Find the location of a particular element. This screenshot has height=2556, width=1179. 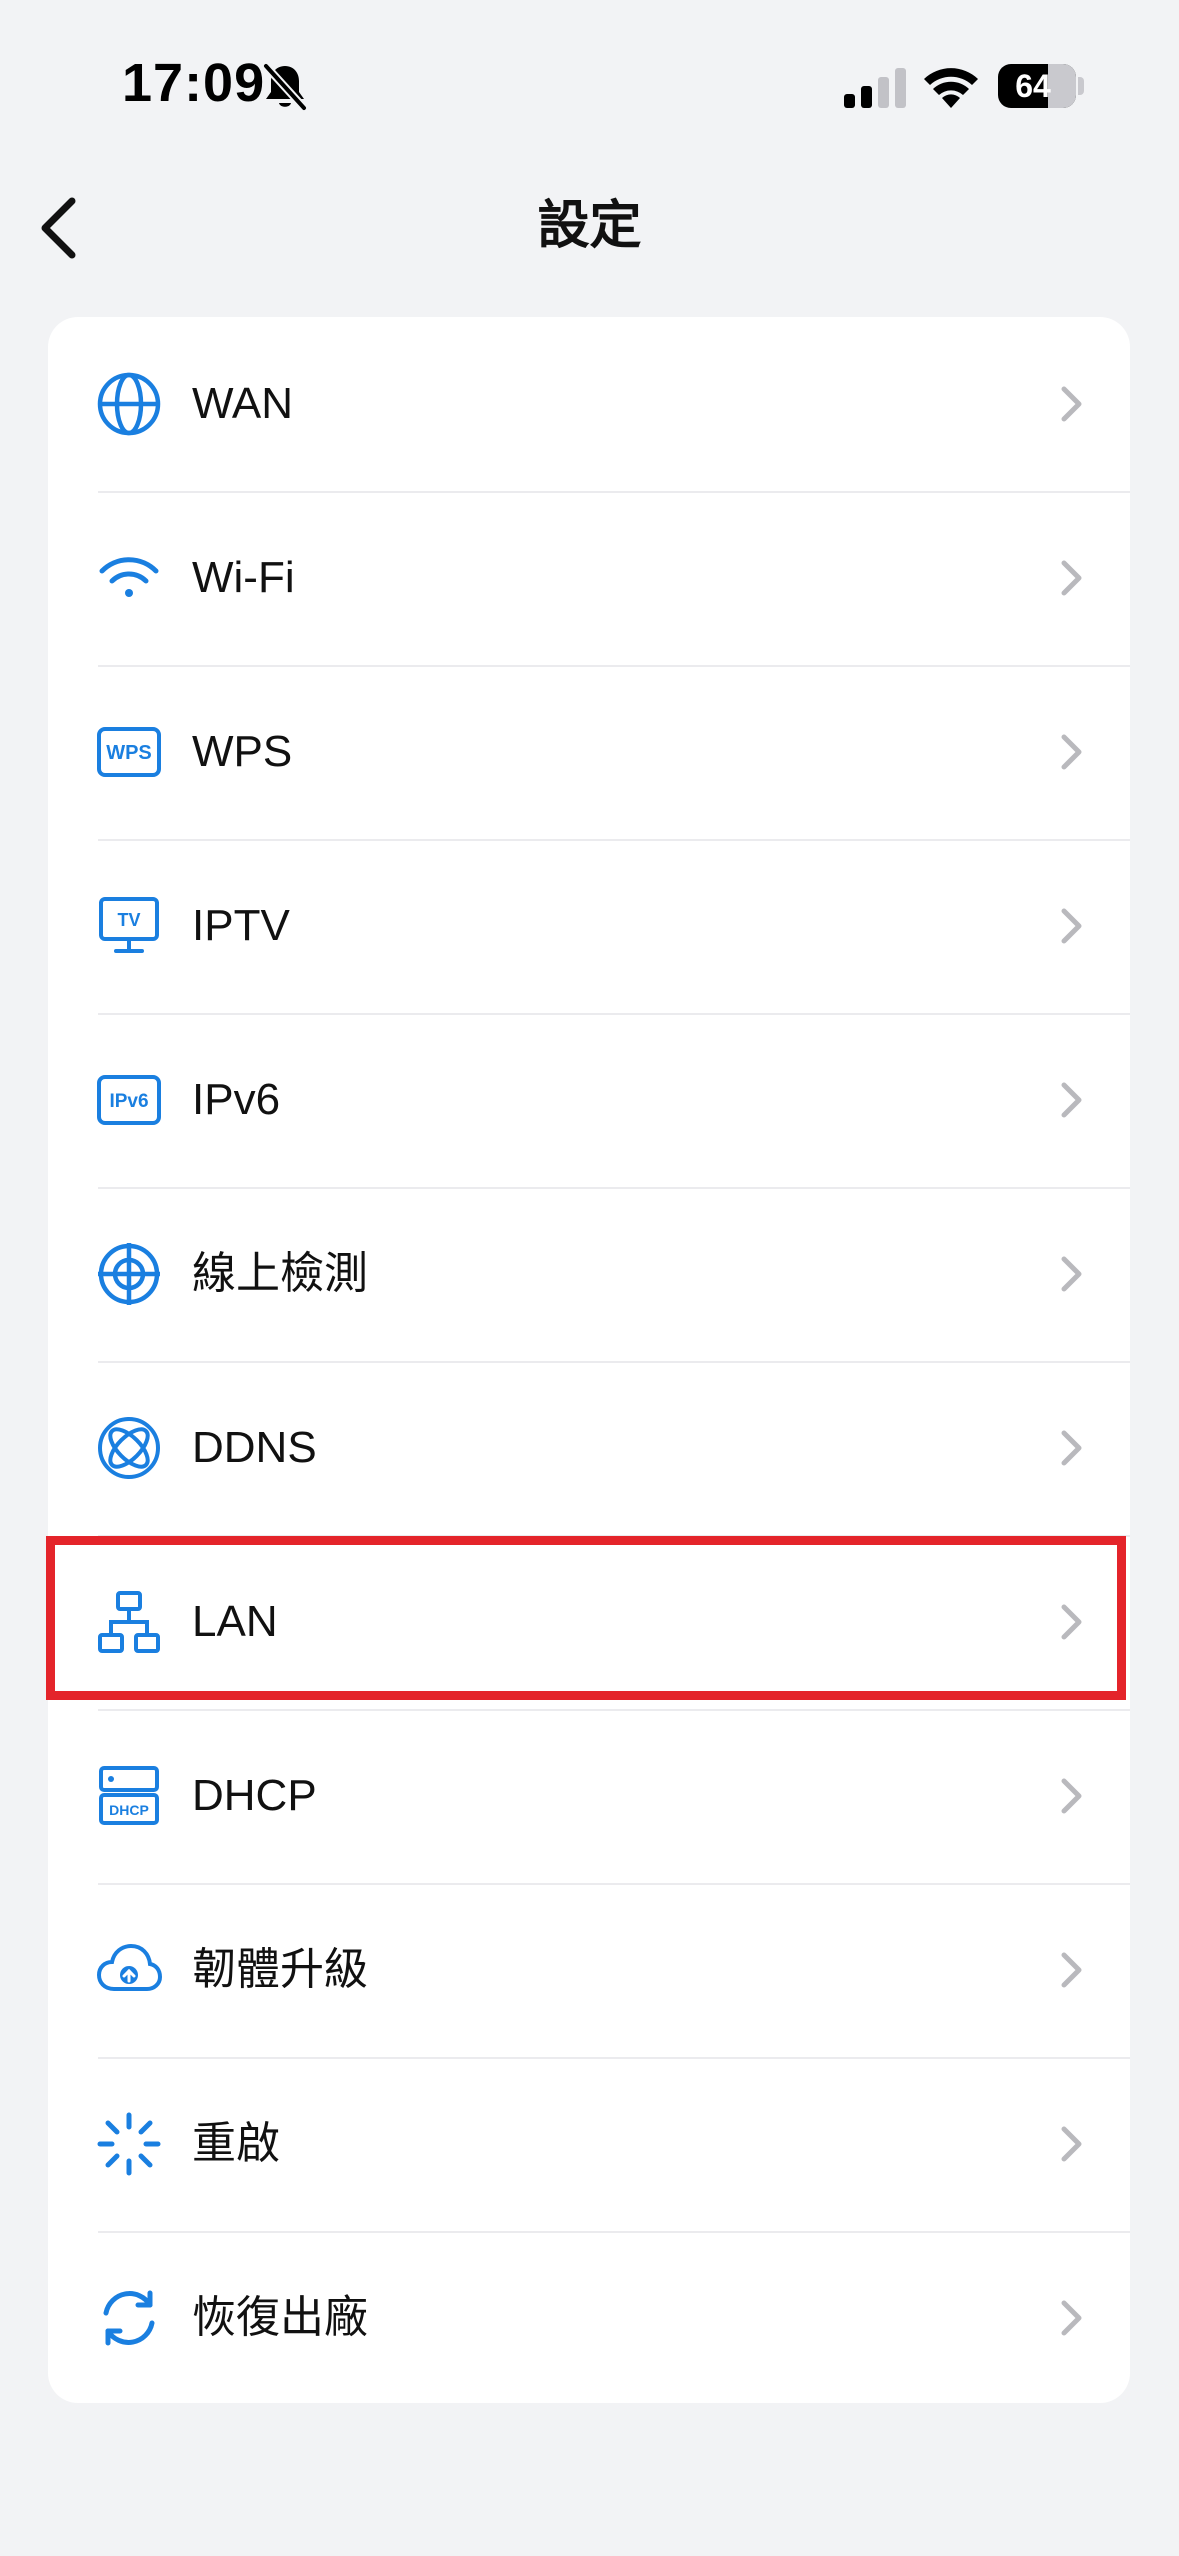

settings-item-wan: WAN is located at coordinates (589, 404).